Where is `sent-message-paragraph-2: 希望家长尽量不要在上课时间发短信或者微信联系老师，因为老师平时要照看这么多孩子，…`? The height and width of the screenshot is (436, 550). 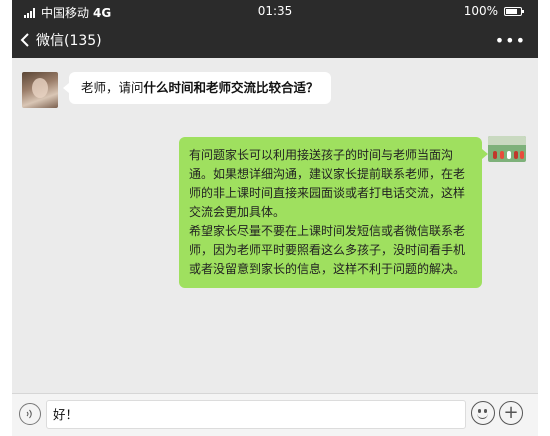
sent-message-paragraph-2: 希望家长尽量不要在上课时间发短信或者微信联系老师，因为老师平时要照看这么多孩子，… is located at coordinates (327, 250).